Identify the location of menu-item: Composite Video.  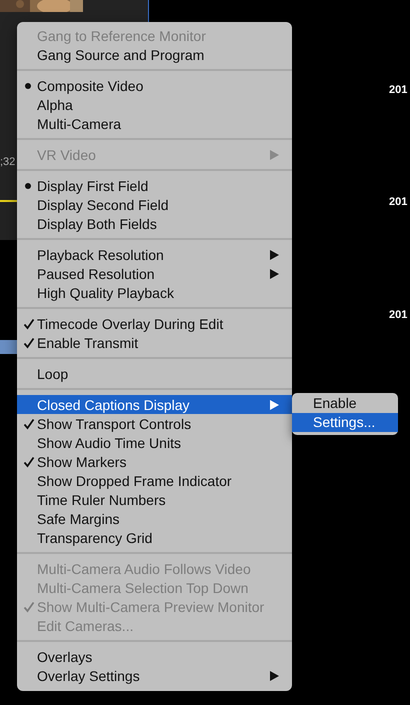
(154, 85).